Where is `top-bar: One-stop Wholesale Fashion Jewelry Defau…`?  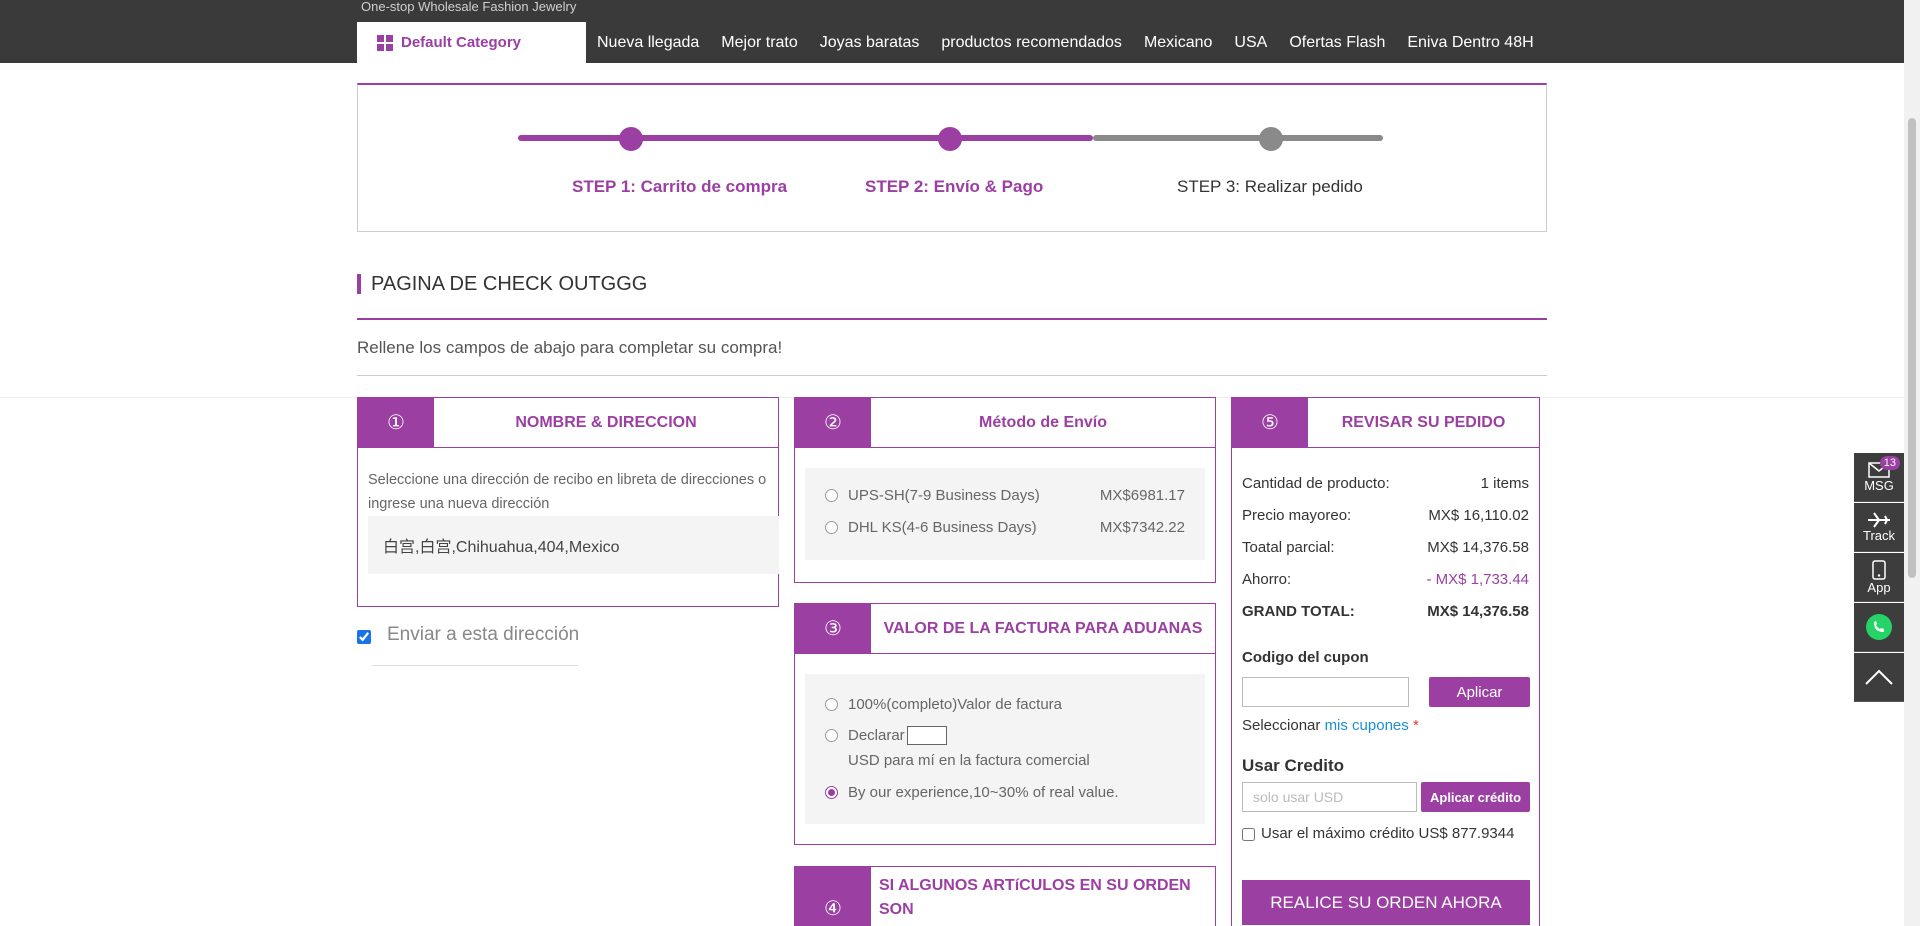 top-bar: One-stop Wholesale Fashion Jewelry Defau… is located at coordinates (952, 31).